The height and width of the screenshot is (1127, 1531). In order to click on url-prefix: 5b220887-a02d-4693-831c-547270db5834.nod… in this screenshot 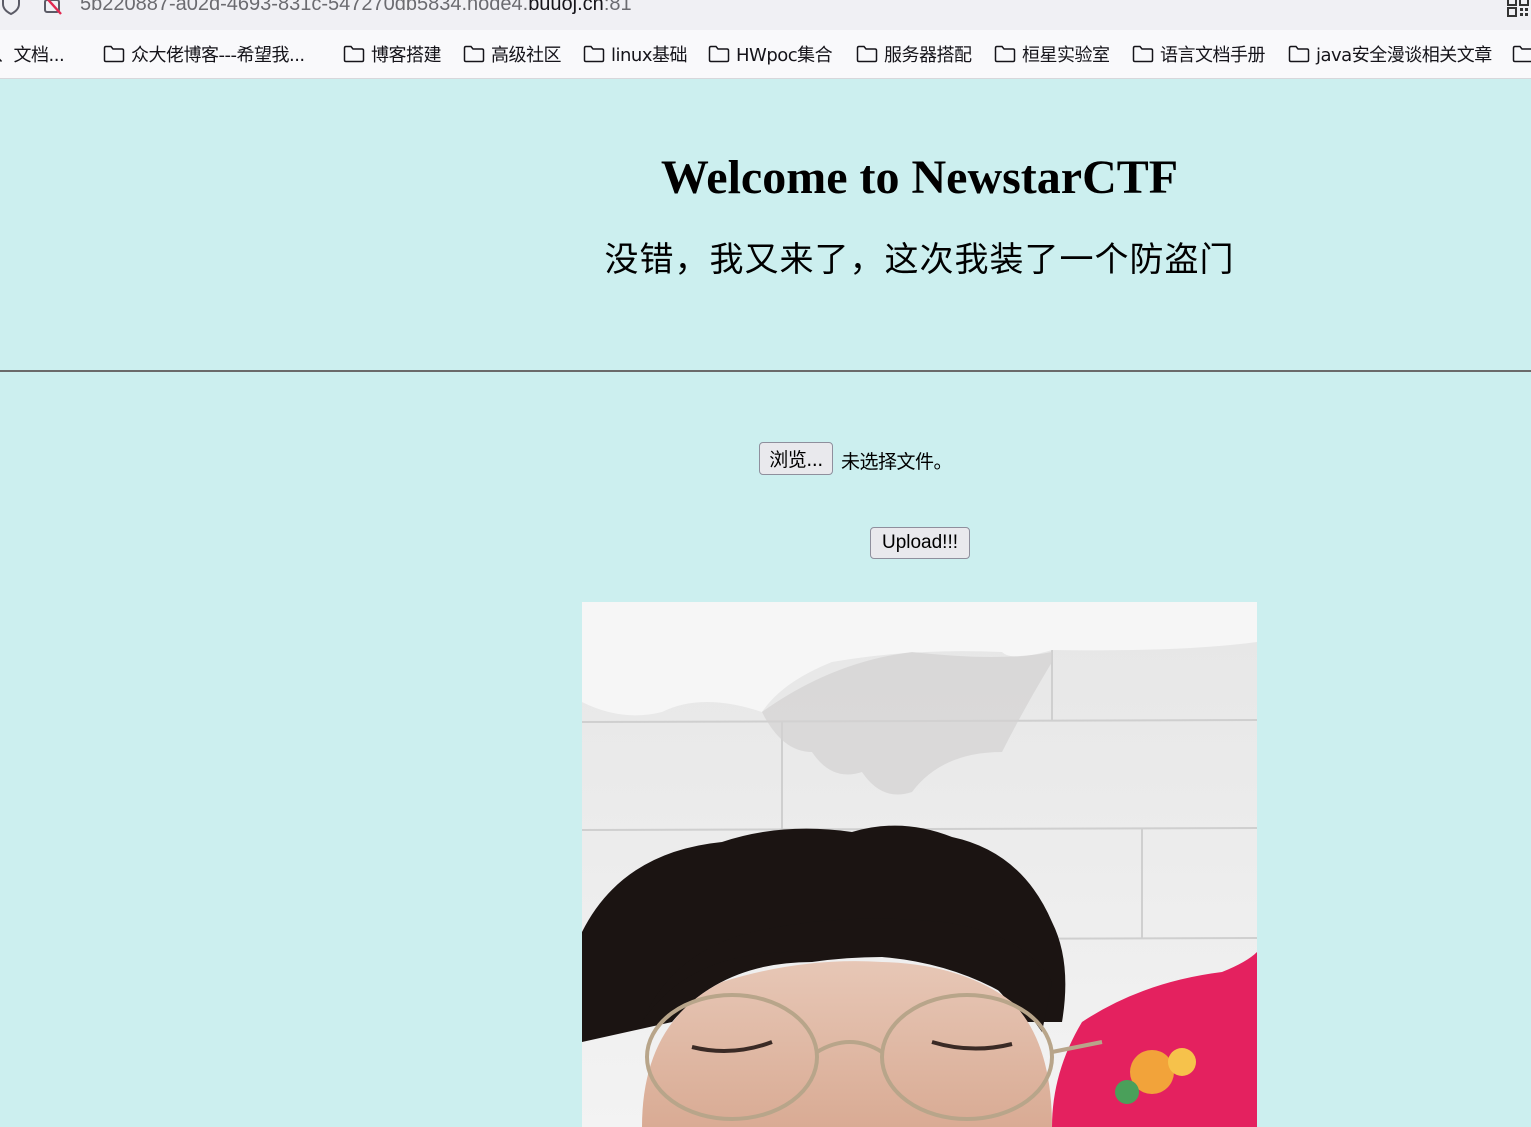, I will do `click(304, 7)`.